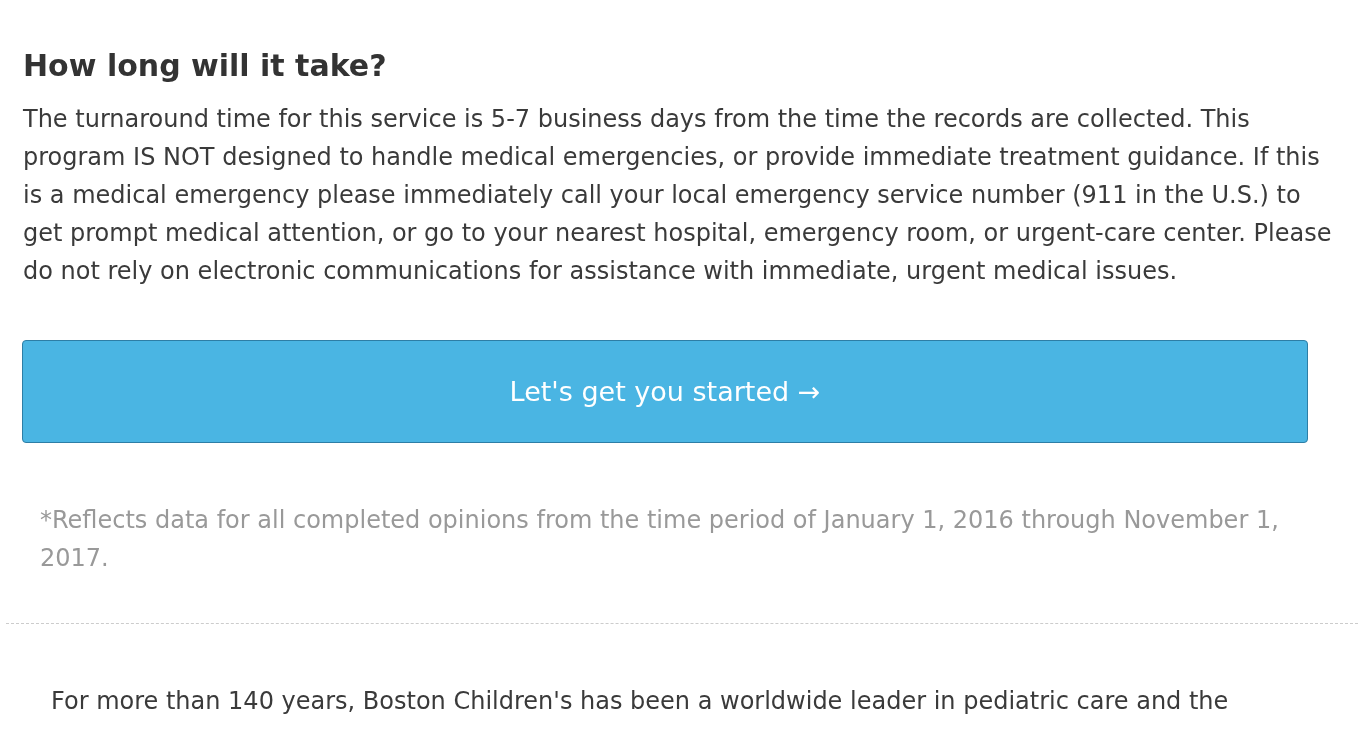 Image resolution: width=1368 pixels, height=746 pixels. What do you see at coordinates (640, 701) in the screenshot?
I see `about-paragraph: For more than 140 years, Boston Children's has been a worldwide leader in pediatric care and the` at bounding box center [640, 701].